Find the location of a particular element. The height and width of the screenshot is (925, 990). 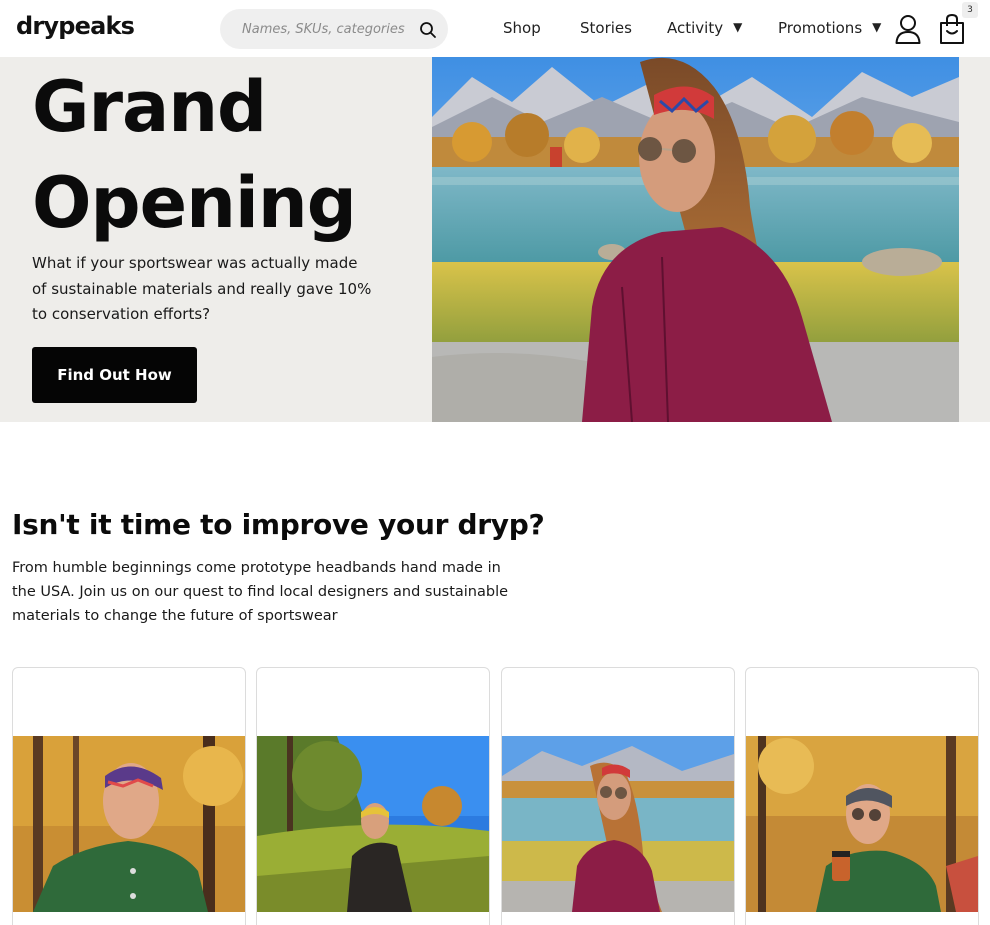

nav-stories: Stories is located at coordinates (606, 28).